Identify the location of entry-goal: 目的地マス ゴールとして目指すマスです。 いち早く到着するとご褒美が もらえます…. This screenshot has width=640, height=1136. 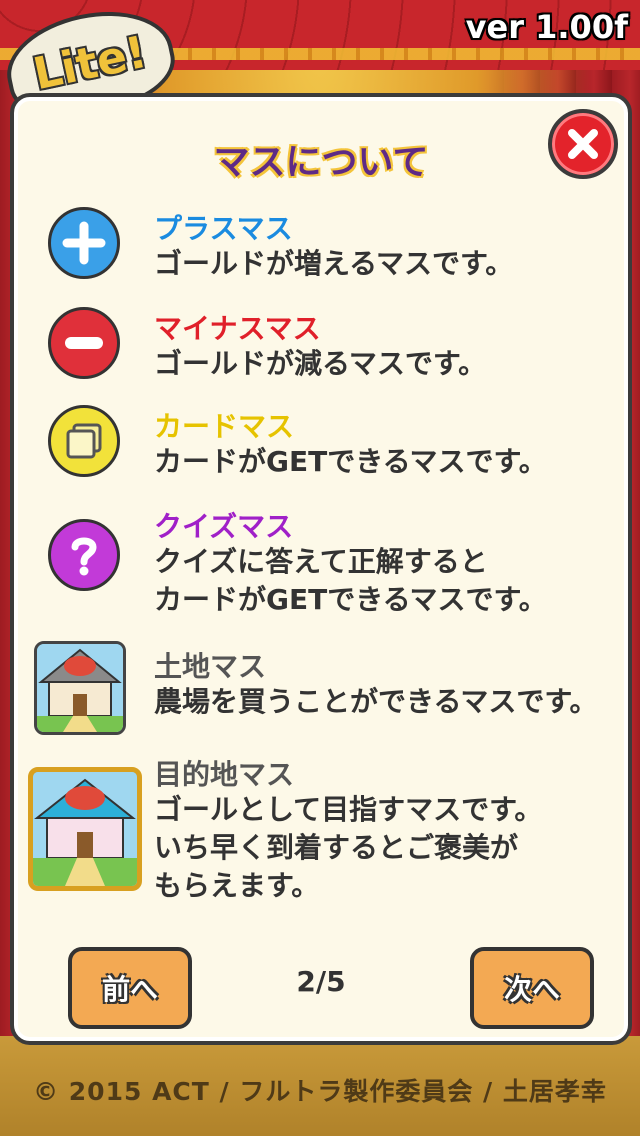
(321, 828).